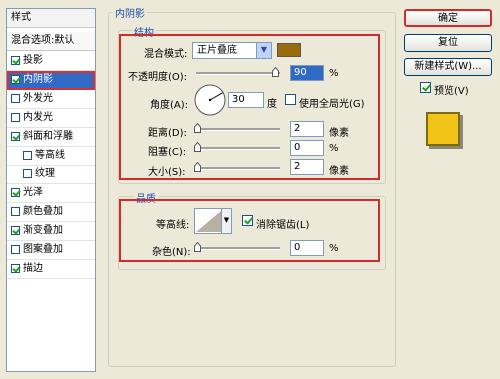  Describe the element at coordinates (173, 225) in the screenshot. I see `contour-label: 等高线:` at that location.